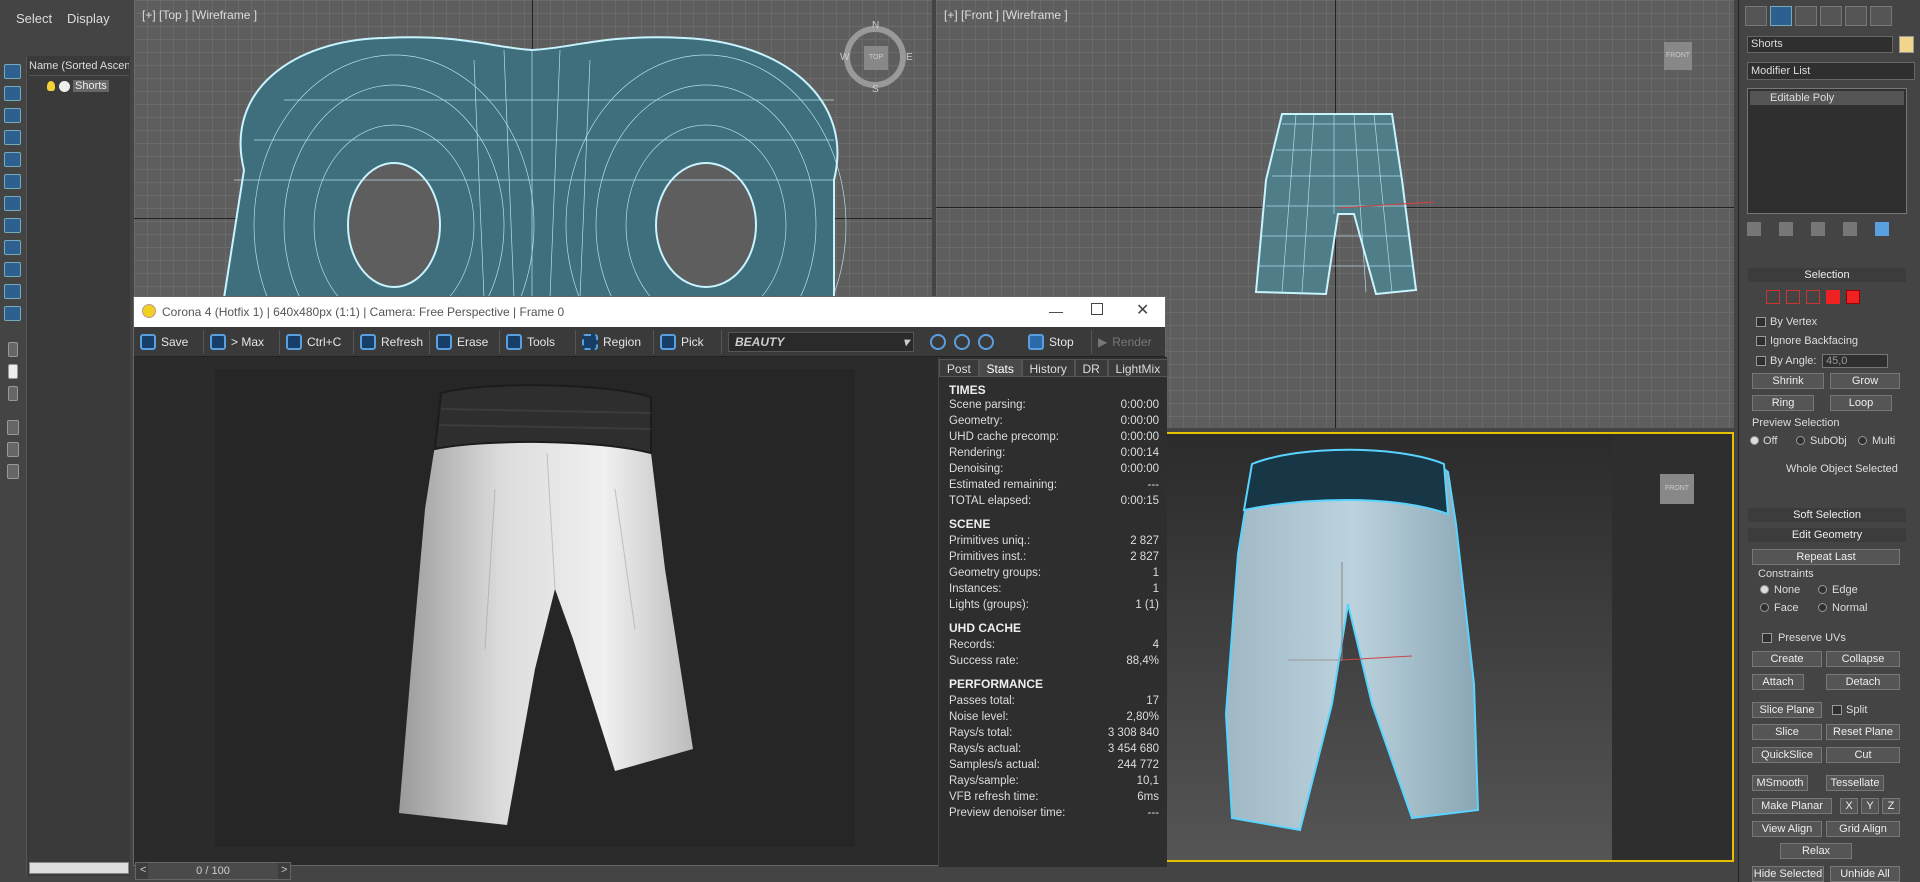 The image size is (1920, 882). Describe the element at coordinates (1826, 557) in the screenshot. I see `repeat-last-button: Repeat Last` at that location.